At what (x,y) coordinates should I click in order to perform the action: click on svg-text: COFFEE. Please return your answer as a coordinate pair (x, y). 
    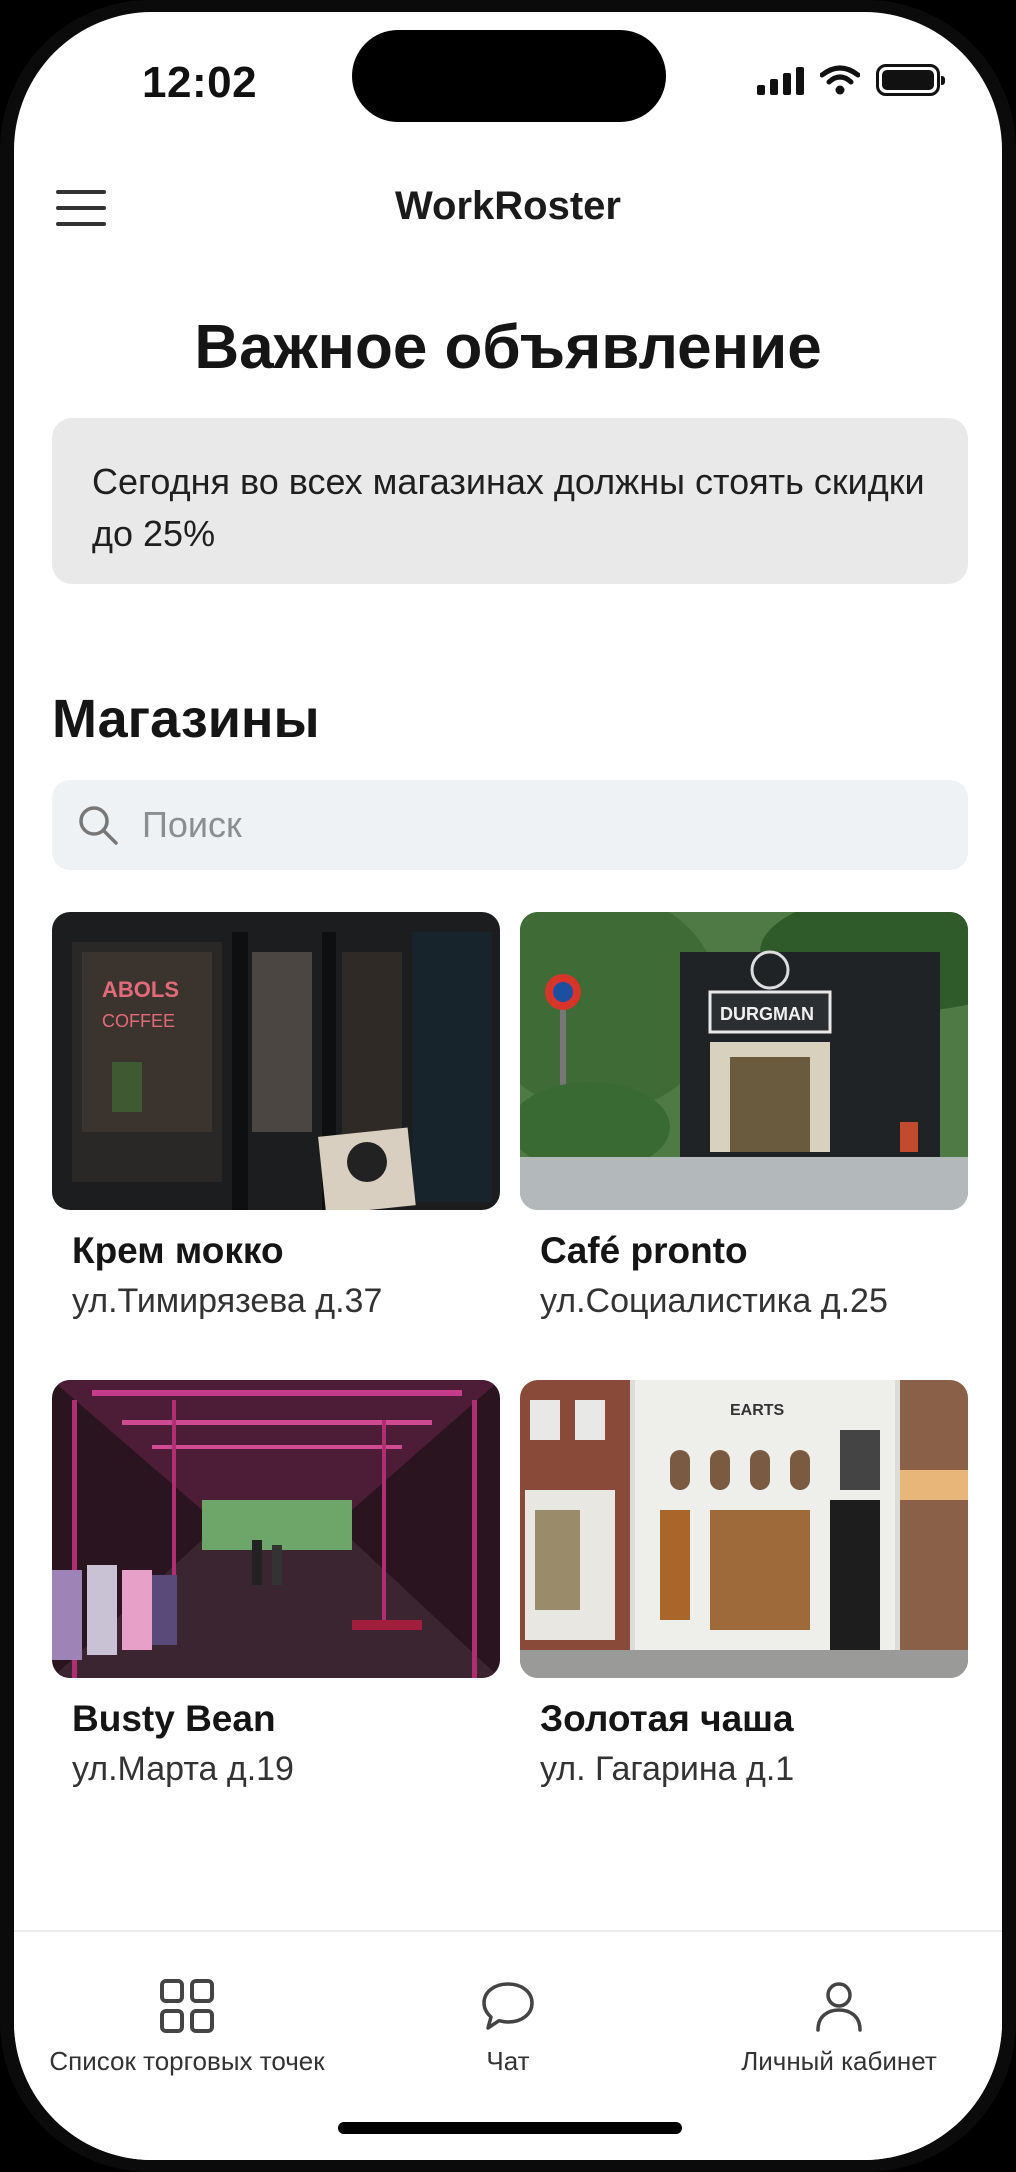
    Looking at the image, I should click on (138, 1021).